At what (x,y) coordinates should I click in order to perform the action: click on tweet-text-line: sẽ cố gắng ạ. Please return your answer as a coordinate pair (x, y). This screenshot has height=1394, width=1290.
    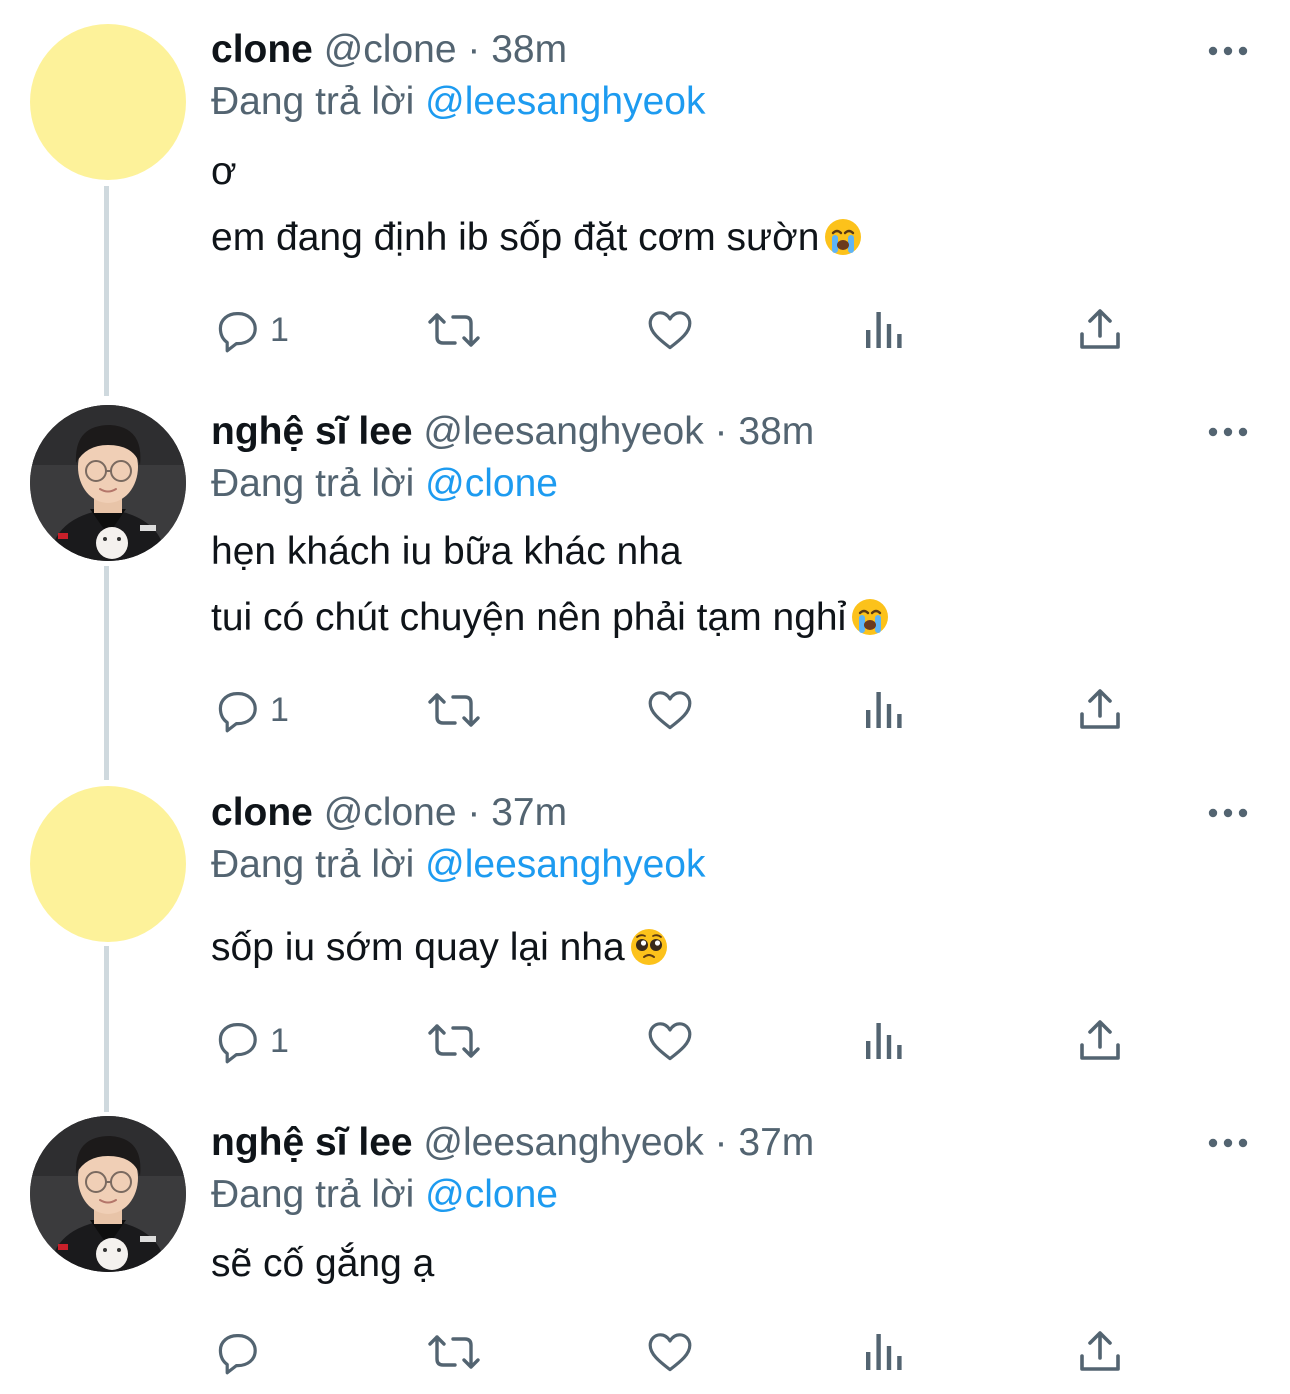
    Looking at the image, I should click on (322, 1264).